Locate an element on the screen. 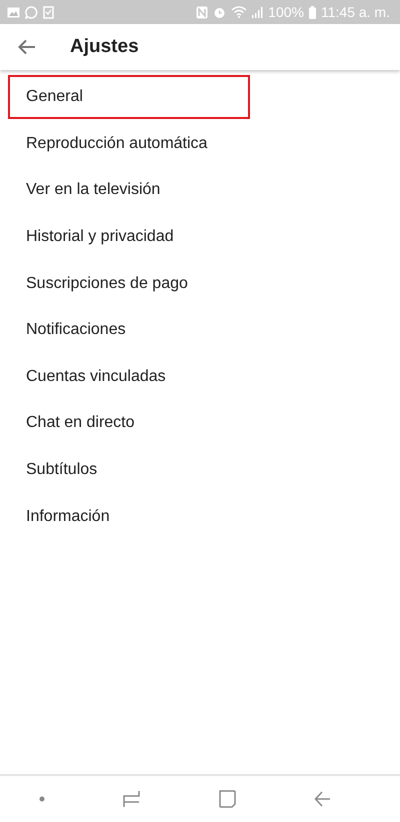  clipboard-icon is located at coordinates (48, 12).